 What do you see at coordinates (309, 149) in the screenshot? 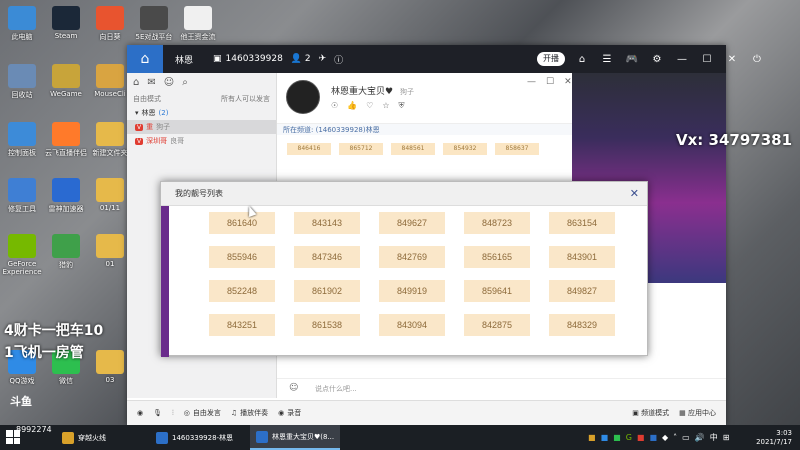
I see `mini-number: 846416` at bounding box center [309, 149].